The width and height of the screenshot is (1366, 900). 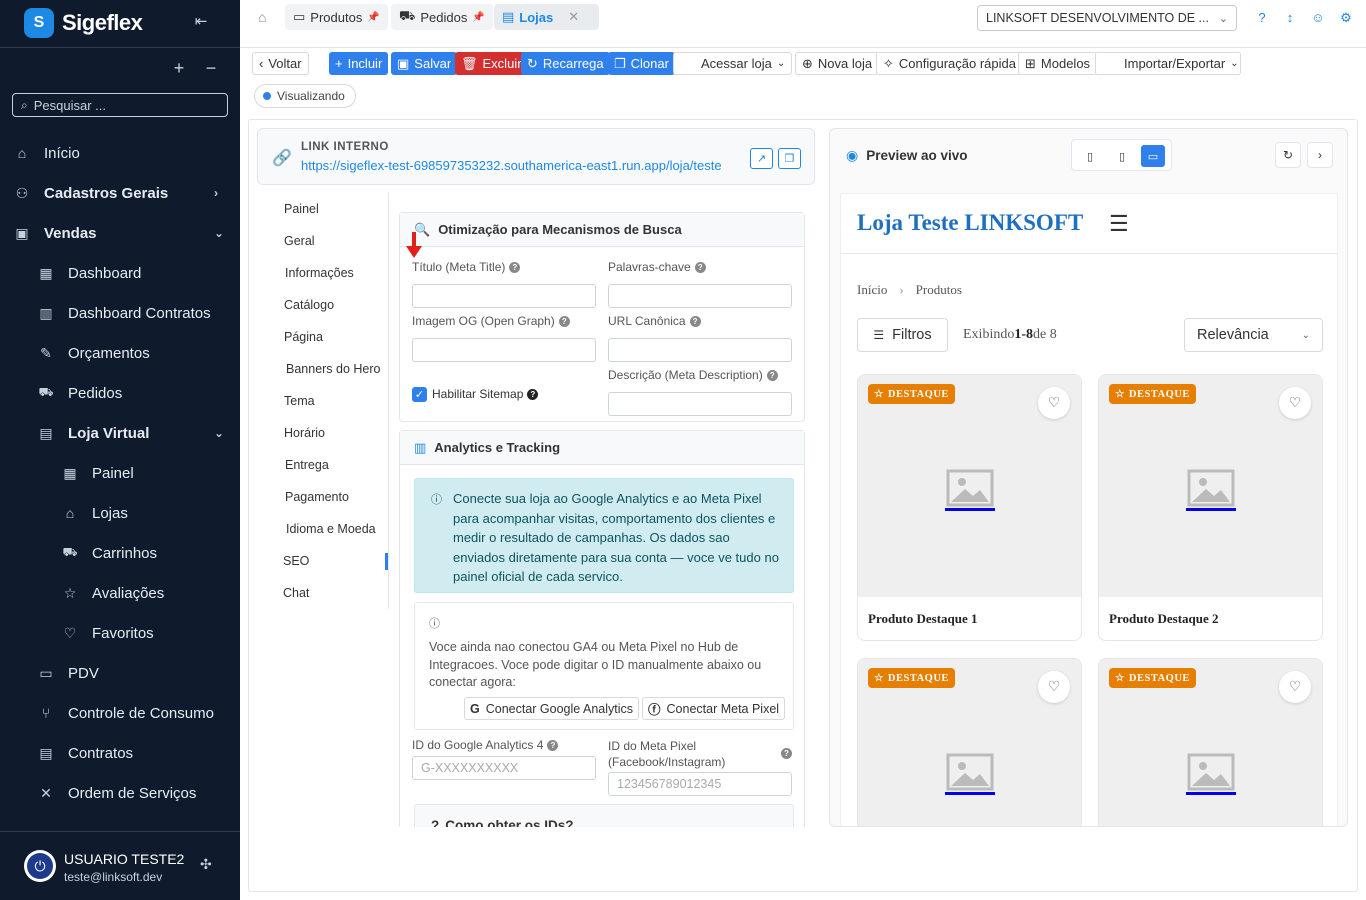 I want to click on back-button: ‹ Voltar, so click(x=280, y=63).